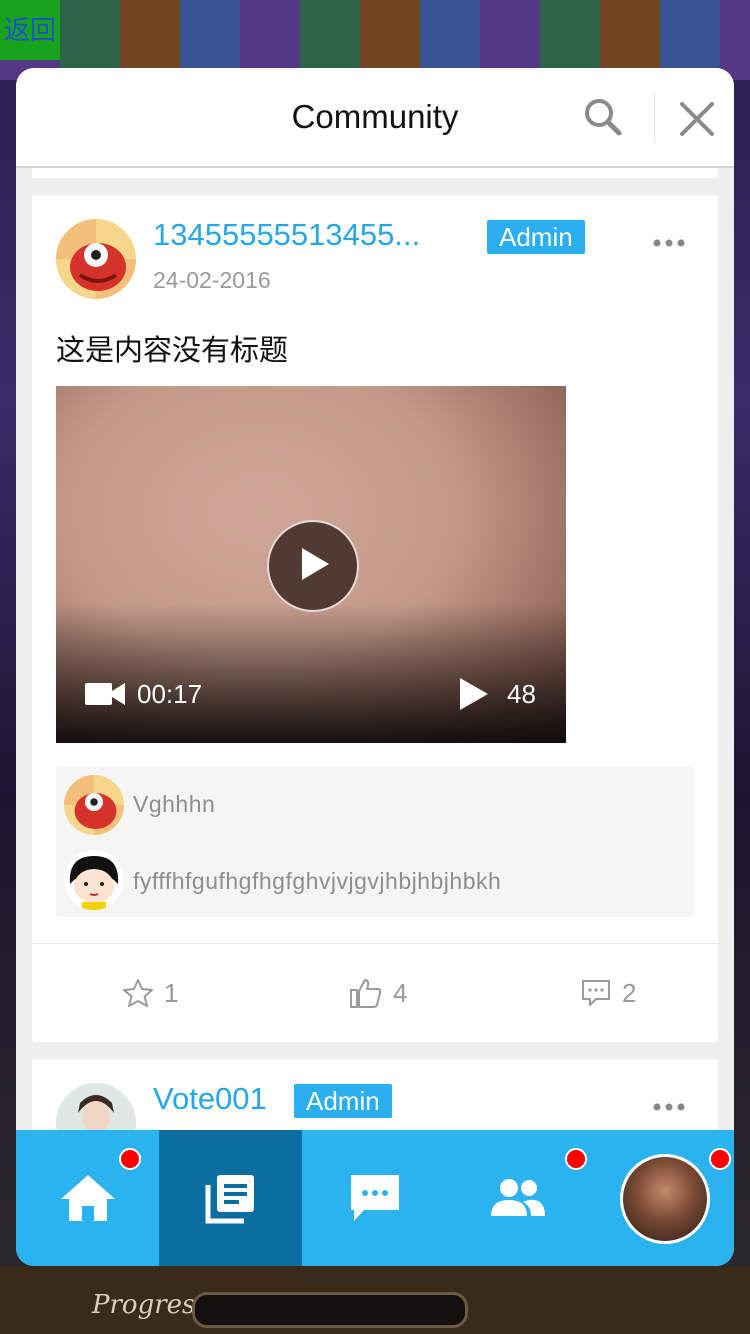 The height and width of the screenshot is (1334, 750). What do you see at coordinates (665, 1199) in the screenshot?
I see `profile-avatar` at bounding box center [665, 1199].